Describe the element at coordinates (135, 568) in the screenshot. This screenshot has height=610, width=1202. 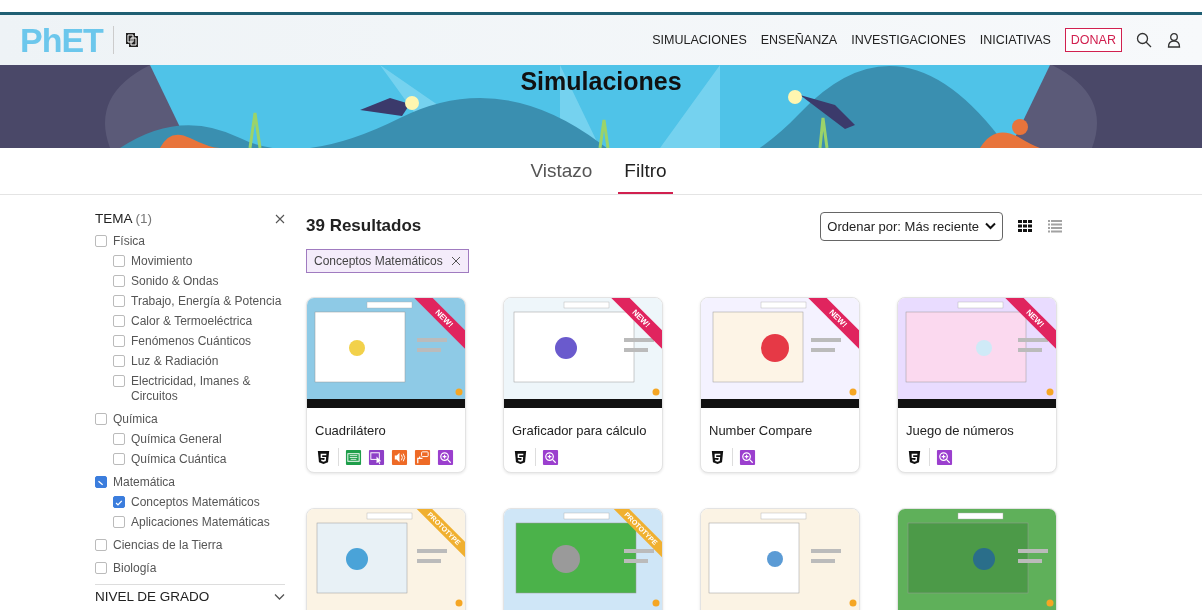
I see `filter-label: Biología` at that location.